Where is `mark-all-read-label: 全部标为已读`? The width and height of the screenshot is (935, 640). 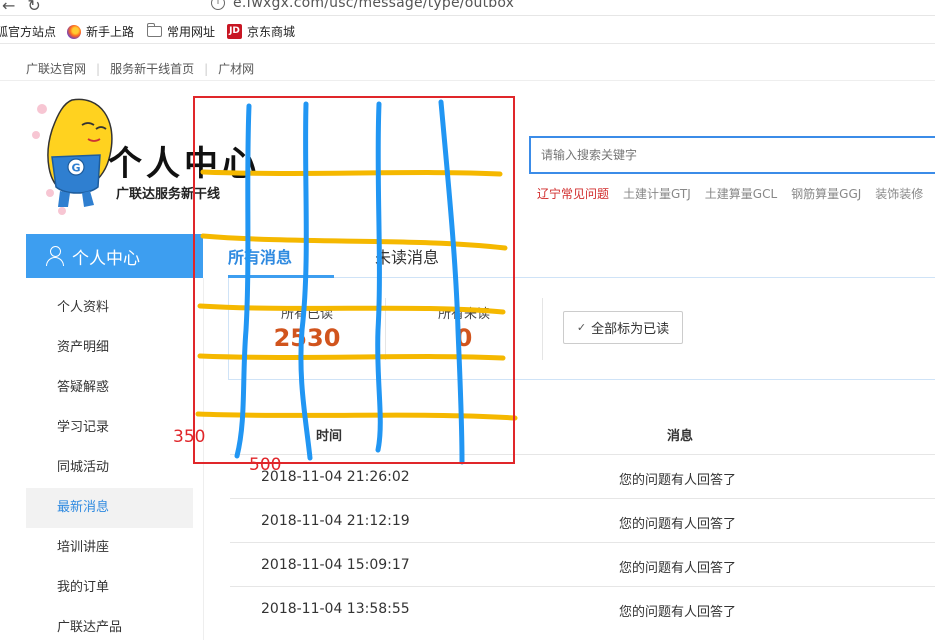
mark-all-read-label: 全部标为已读 is located at coordinates (630, 329).